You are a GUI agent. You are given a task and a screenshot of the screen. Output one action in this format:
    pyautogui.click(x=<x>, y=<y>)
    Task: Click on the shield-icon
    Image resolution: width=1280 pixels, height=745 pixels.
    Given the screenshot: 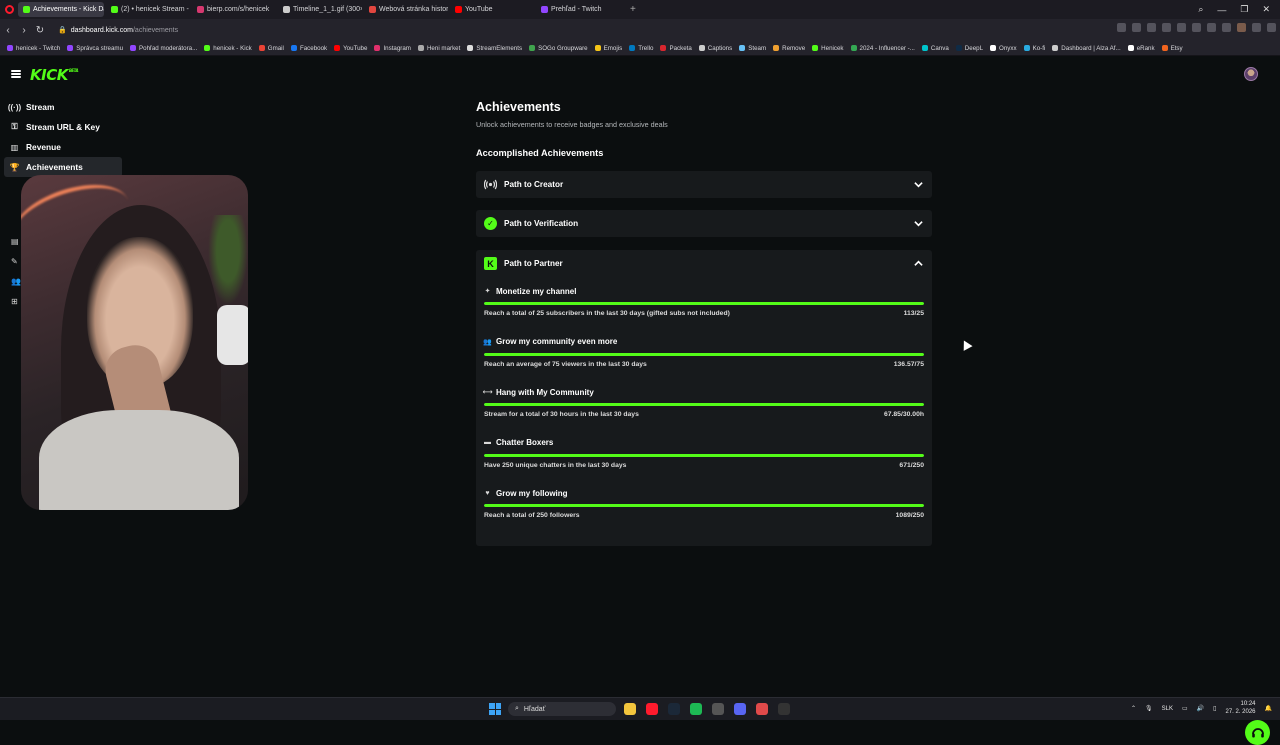 What is the action you would take?
    pyautogui.click(x=1151, y=27)
    